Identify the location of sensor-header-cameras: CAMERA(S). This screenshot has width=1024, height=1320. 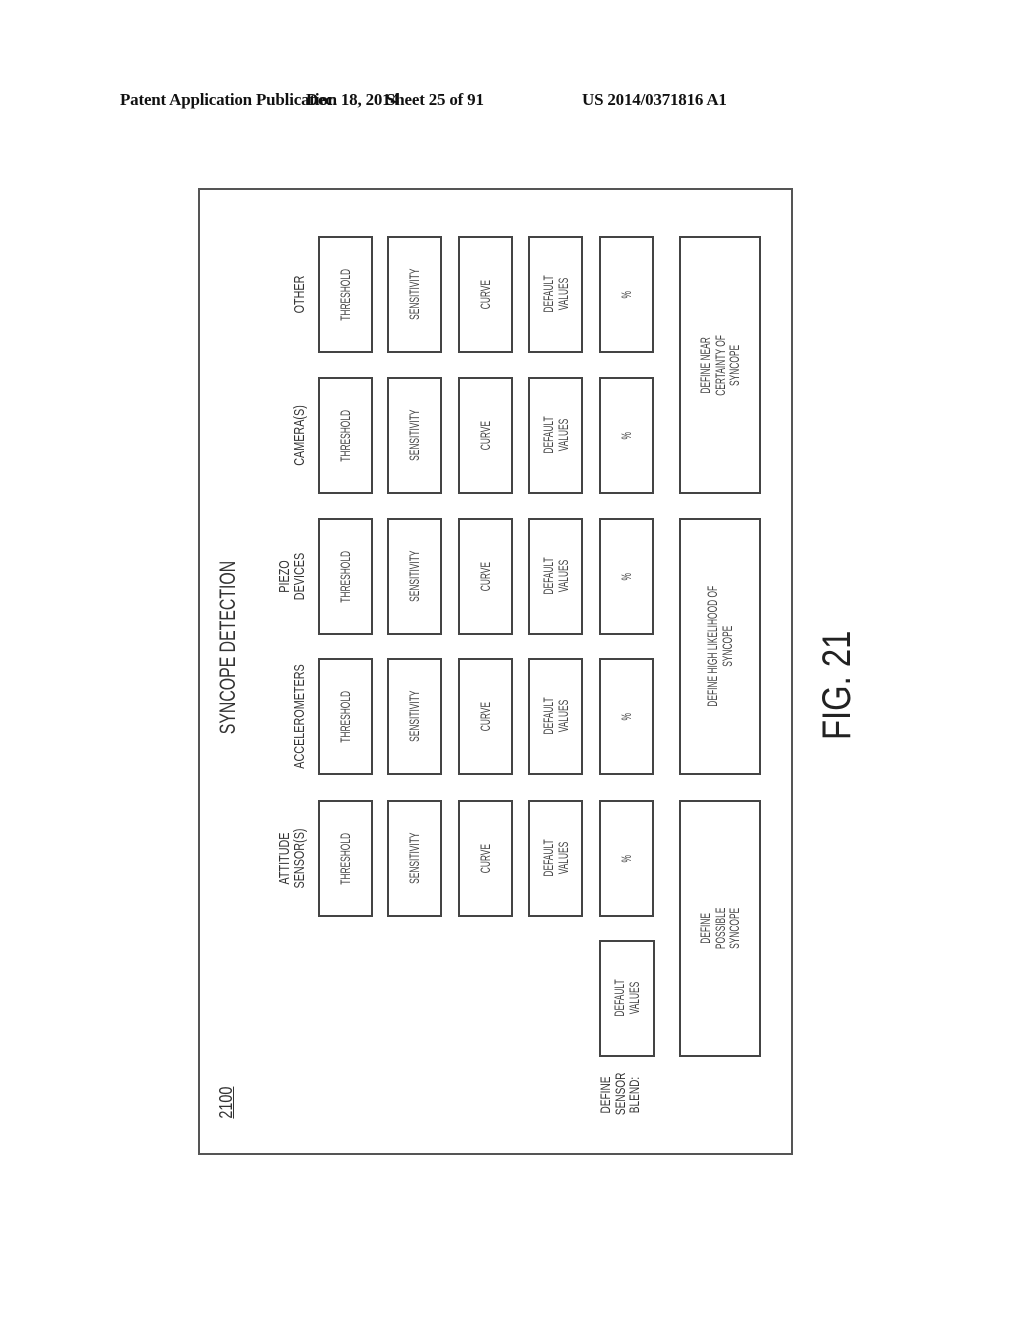
(287, 435).